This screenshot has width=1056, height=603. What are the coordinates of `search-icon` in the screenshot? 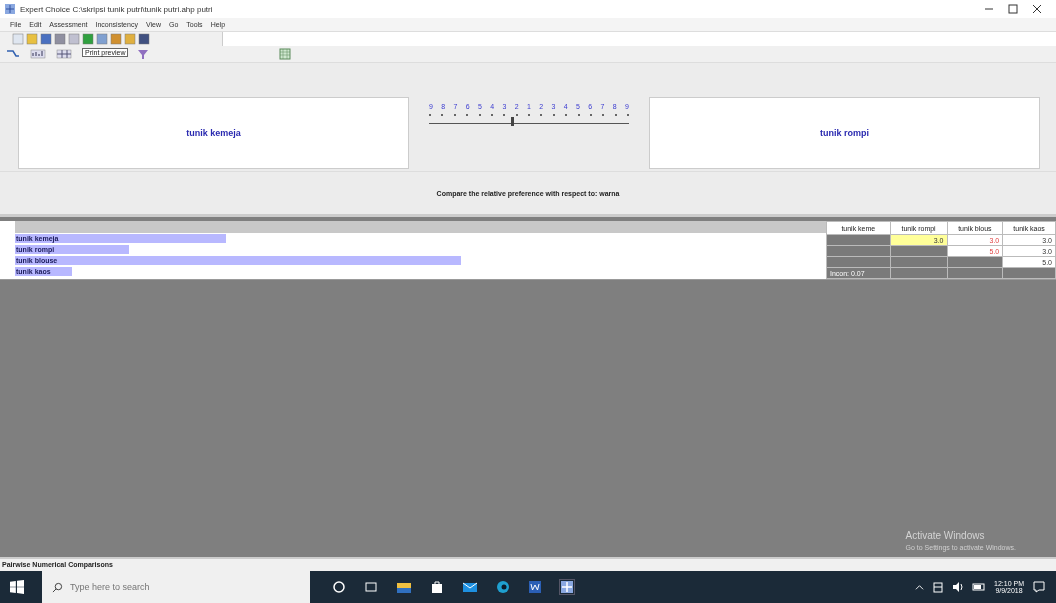 It's located at (57, 587).